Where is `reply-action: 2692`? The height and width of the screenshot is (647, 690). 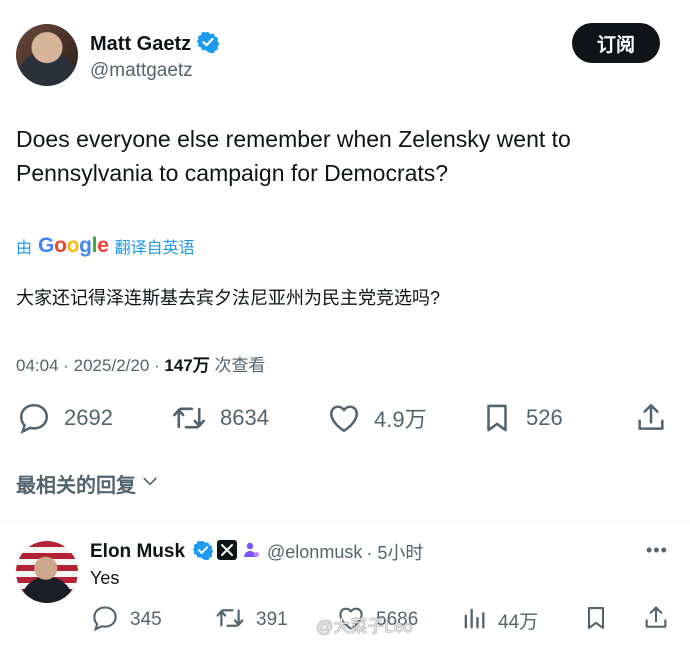
reply-action: 2692 is located at coordinates (64, 418).